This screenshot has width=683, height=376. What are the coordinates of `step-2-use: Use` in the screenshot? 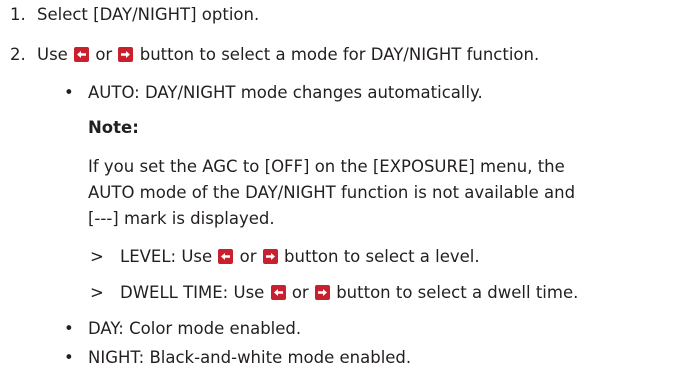 It's located at (52, 54).